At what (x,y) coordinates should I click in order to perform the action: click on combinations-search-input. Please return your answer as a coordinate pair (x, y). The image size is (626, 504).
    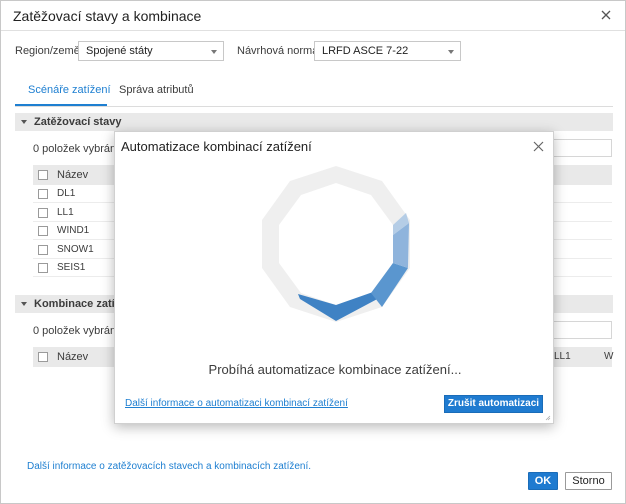
    Looking at the image, I should click on (582, 330).